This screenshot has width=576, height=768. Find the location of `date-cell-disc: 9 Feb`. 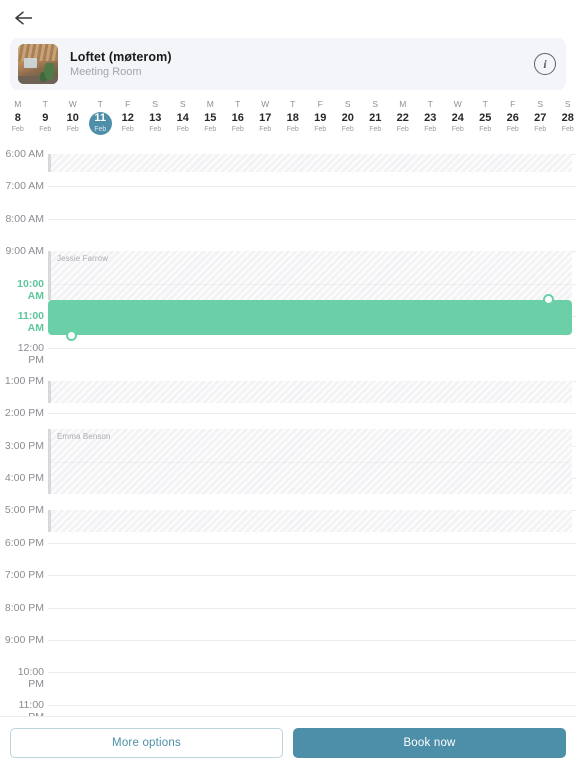

date-cell-disc: 9 Feb is located at coordinates (45, 123).